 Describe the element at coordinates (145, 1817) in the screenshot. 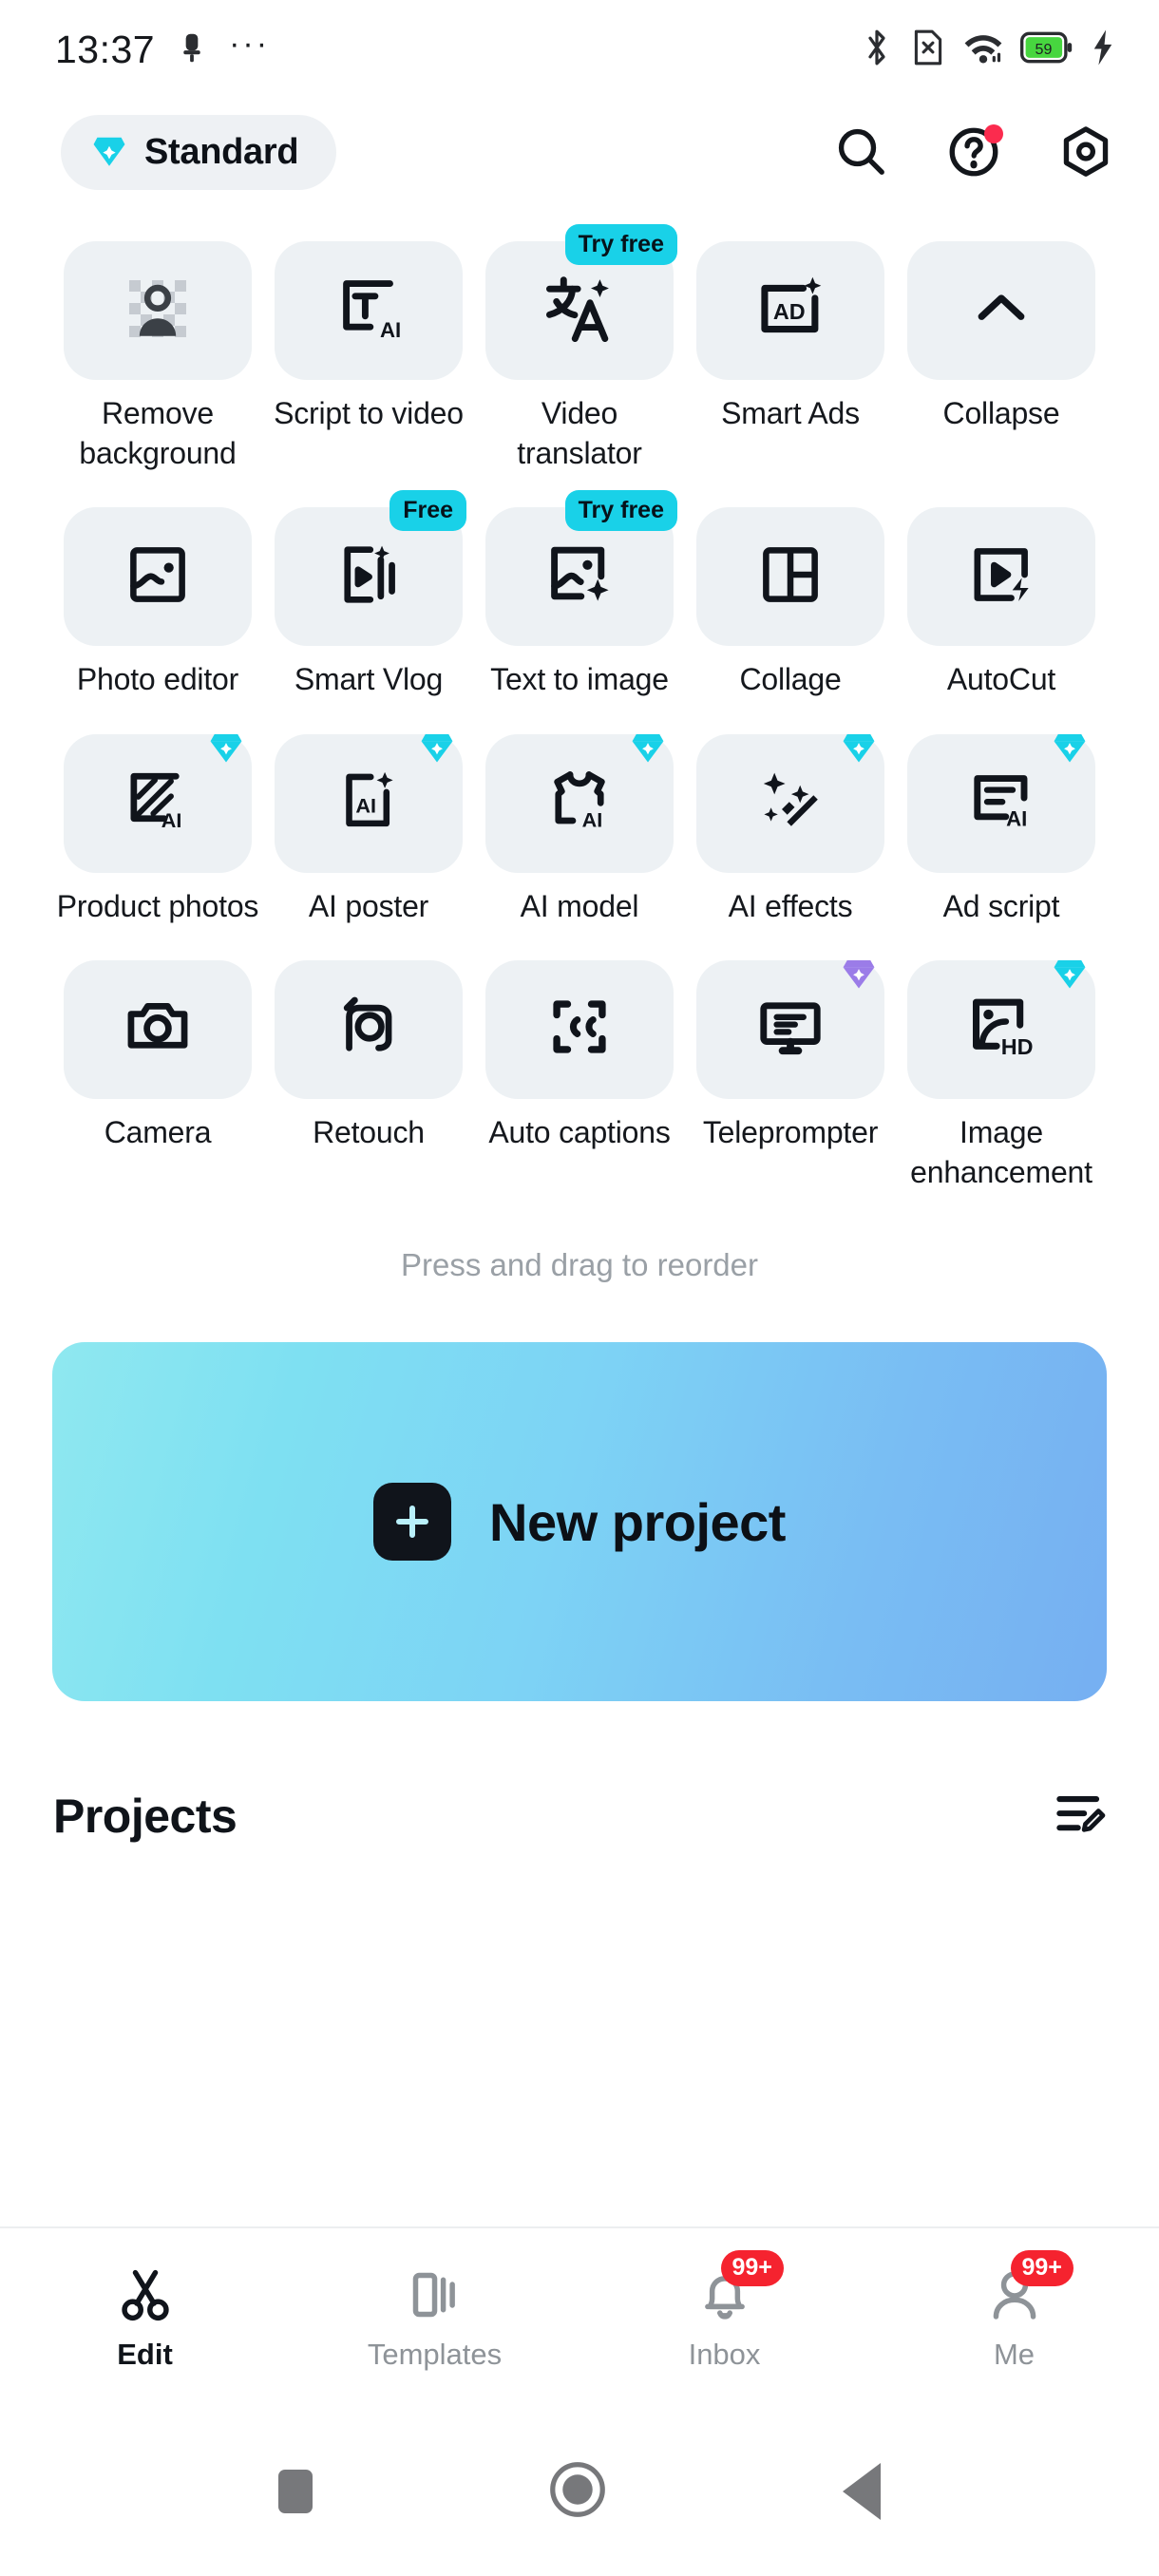

I see `page-title: Projects` at that location.